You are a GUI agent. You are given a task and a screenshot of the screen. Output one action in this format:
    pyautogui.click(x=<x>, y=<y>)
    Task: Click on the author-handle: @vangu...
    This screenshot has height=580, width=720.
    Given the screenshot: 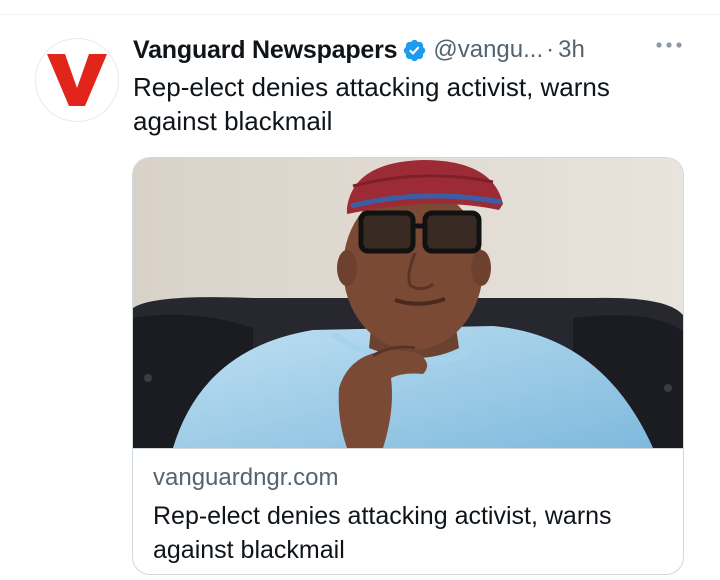 What is the action you would take?
    pyautogui.click(x=488, y=50)
    